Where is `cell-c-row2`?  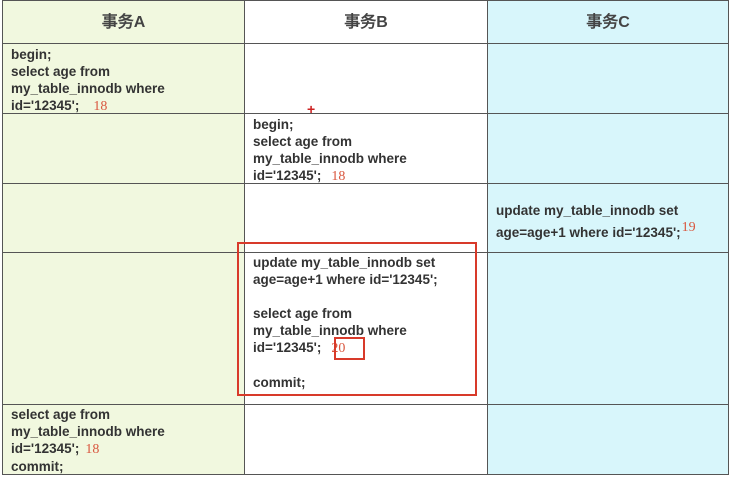 cell-c-row2 is located at coordinates (608, 148).